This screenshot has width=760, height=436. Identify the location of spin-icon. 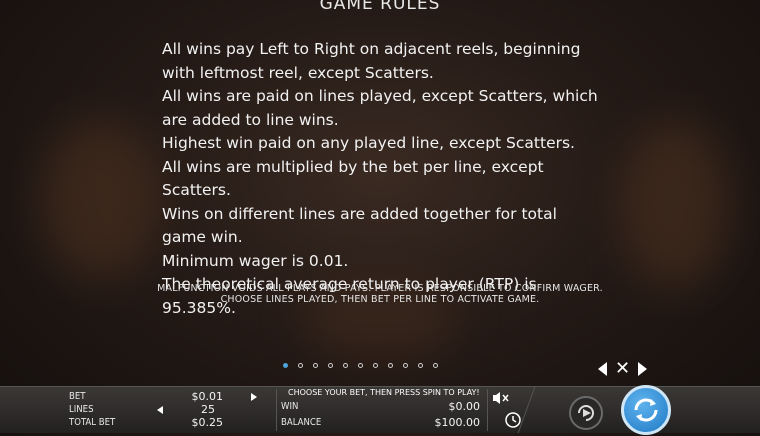
(646, 410).